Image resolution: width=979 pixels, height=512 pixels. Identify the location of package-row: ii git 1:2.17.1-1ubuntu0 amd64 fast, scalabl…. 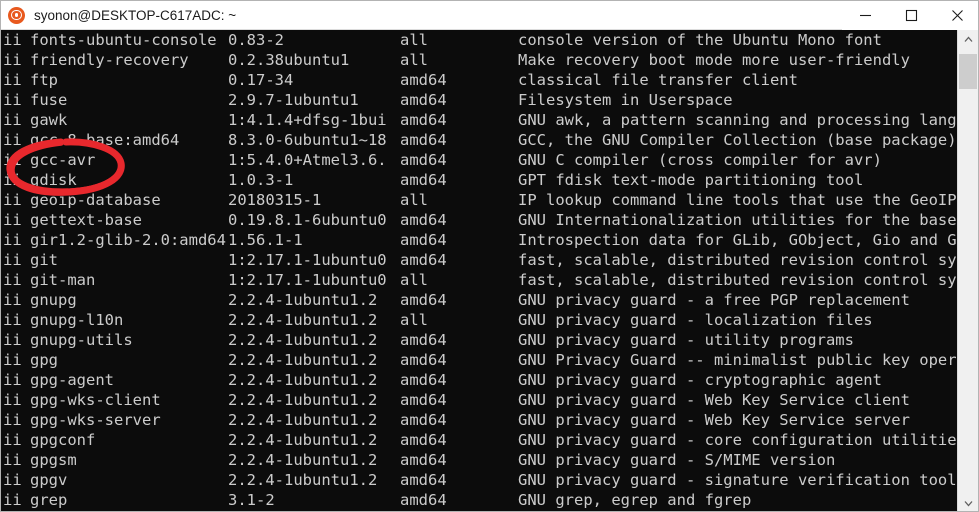
(480, 260).